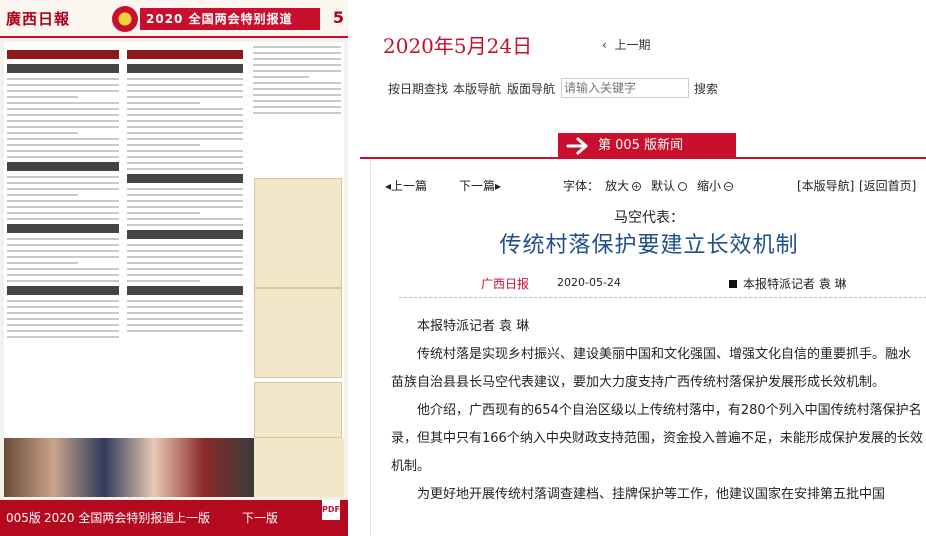 Image resolution: width=926 pixels, height=536 pixels. I want to click on prev-page-link: 上一版, so click(192, 518).